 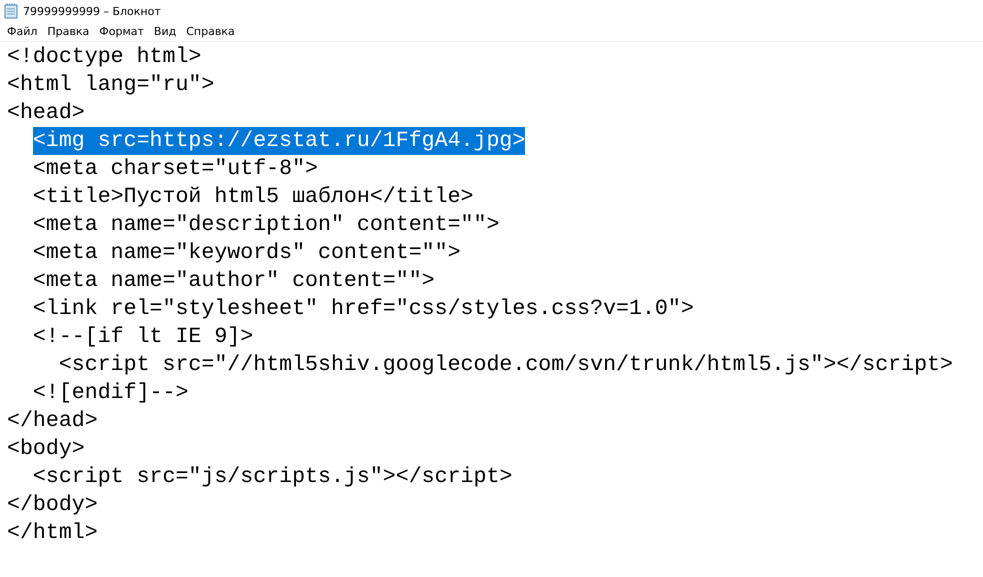 I want to click on code-line: <meta name="author" content="">, so click(x=233, y=281).